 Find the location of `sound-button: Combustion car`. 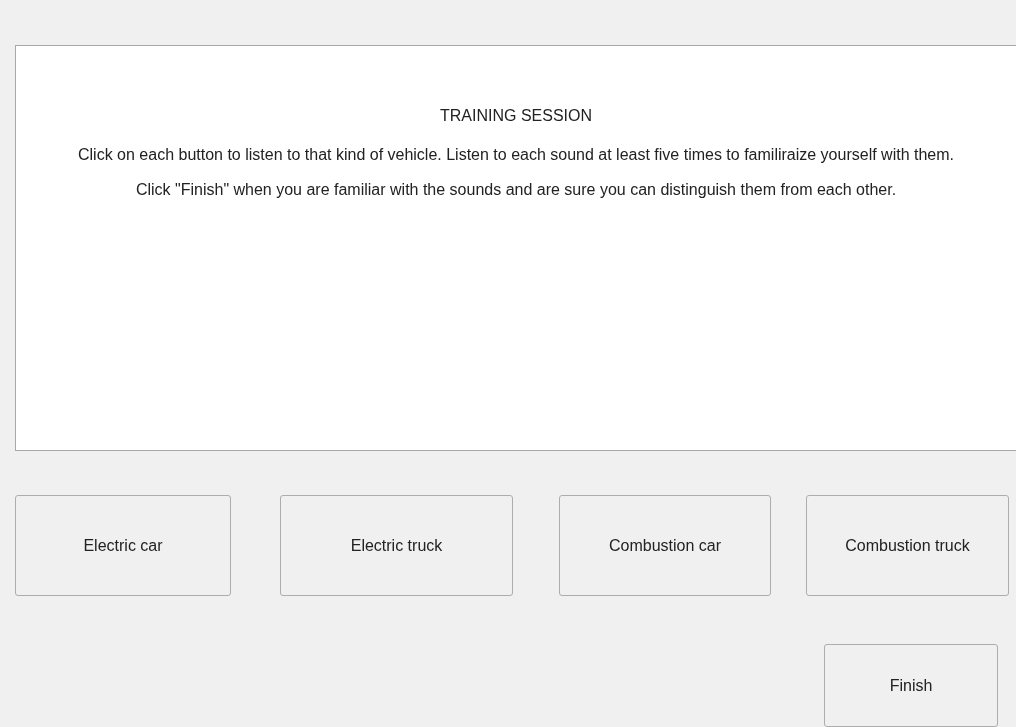

sound-button: Combustion car is located at coordinates (665, 545).